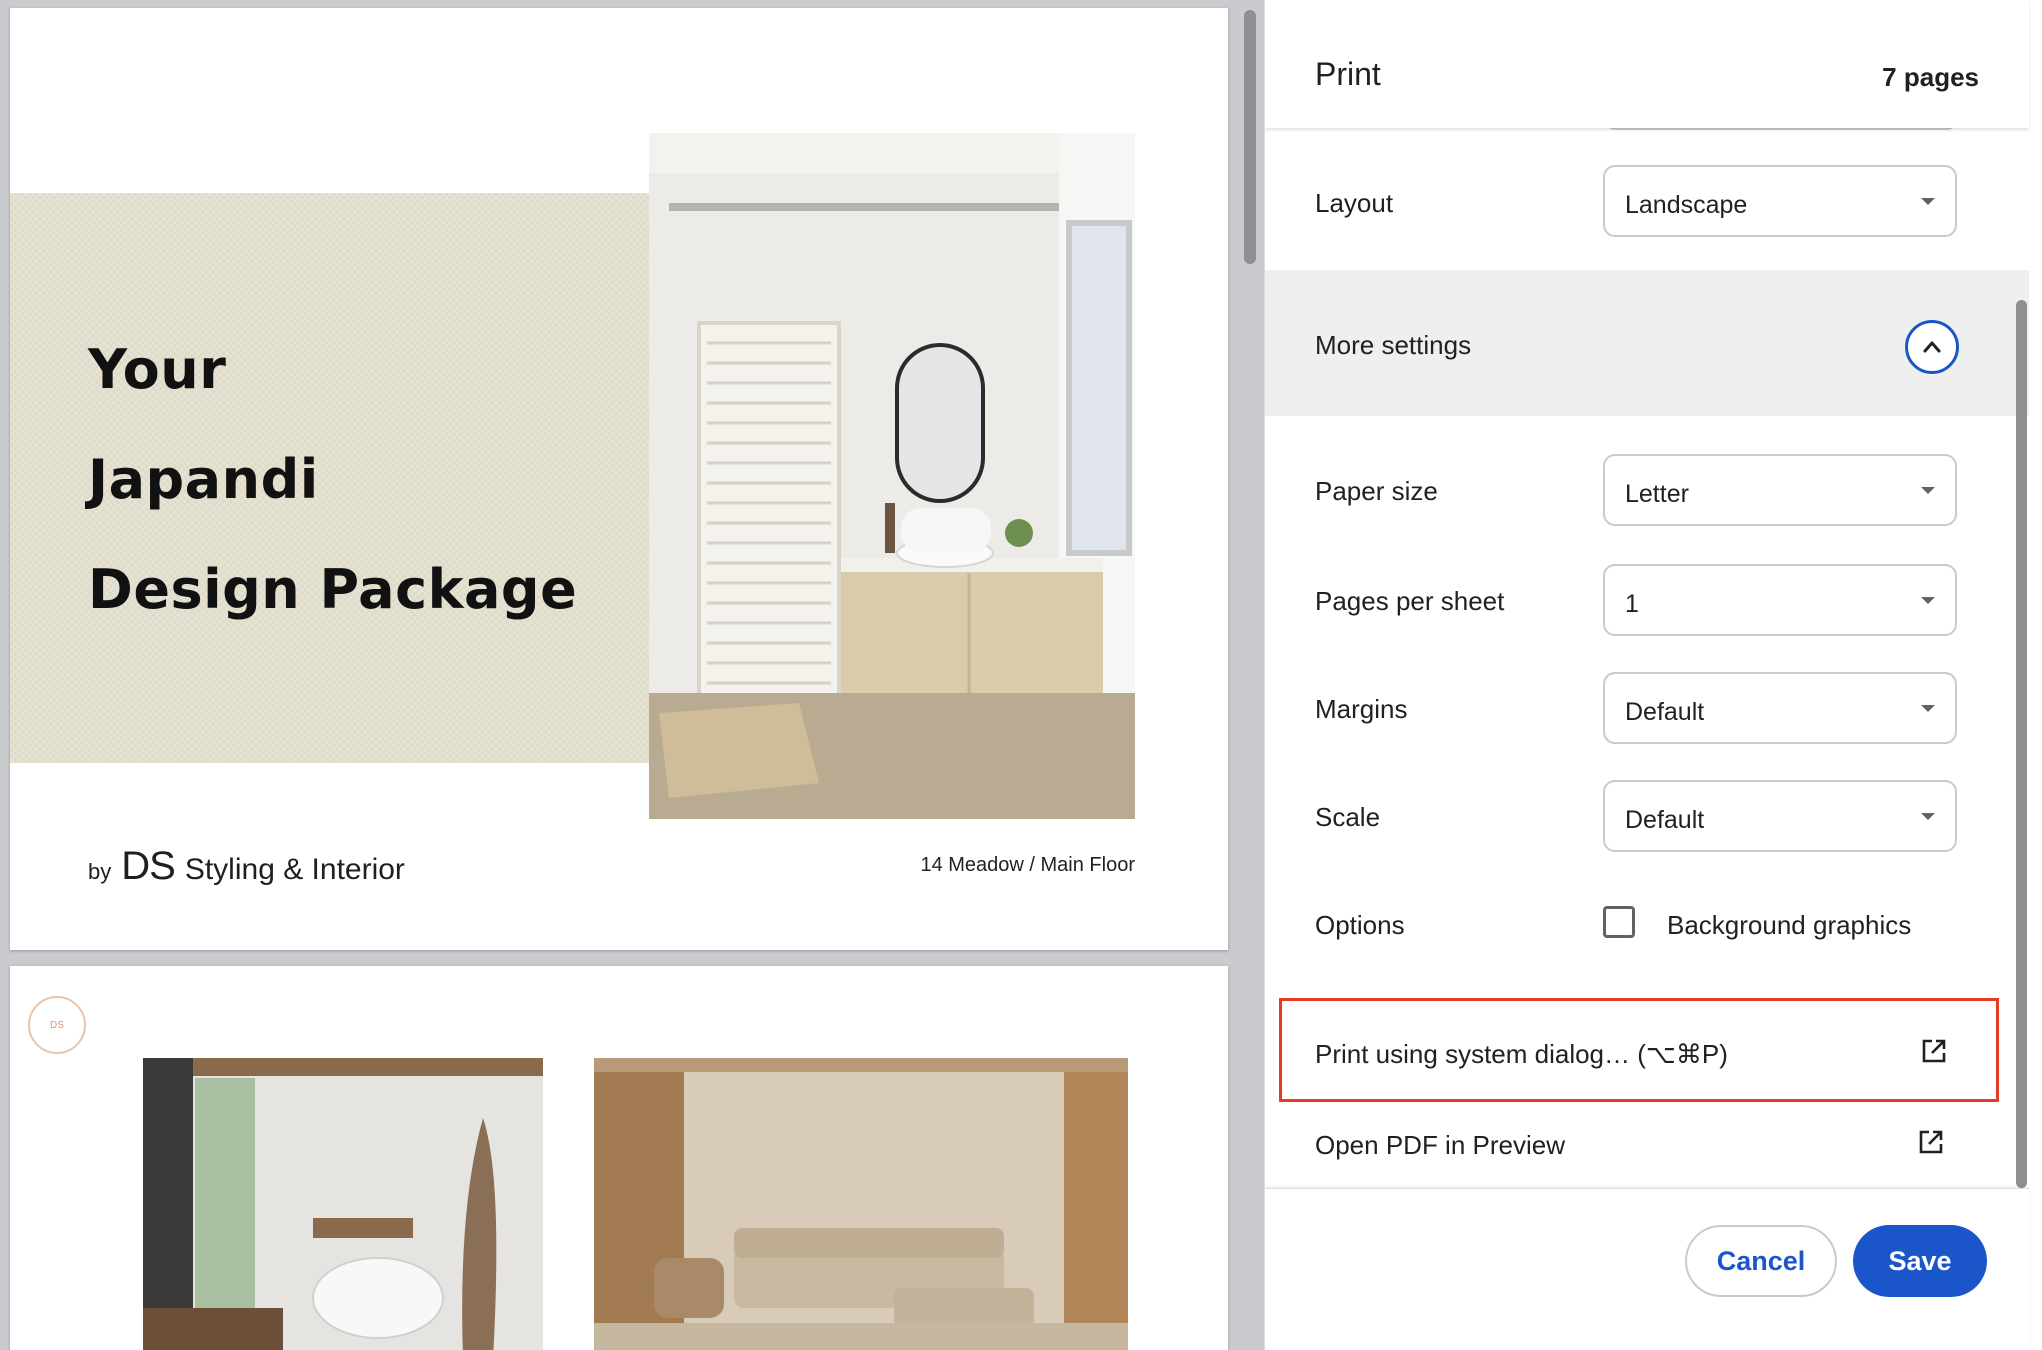  I want to click on ds-stamp-logo: DS, so click(57, 1025).